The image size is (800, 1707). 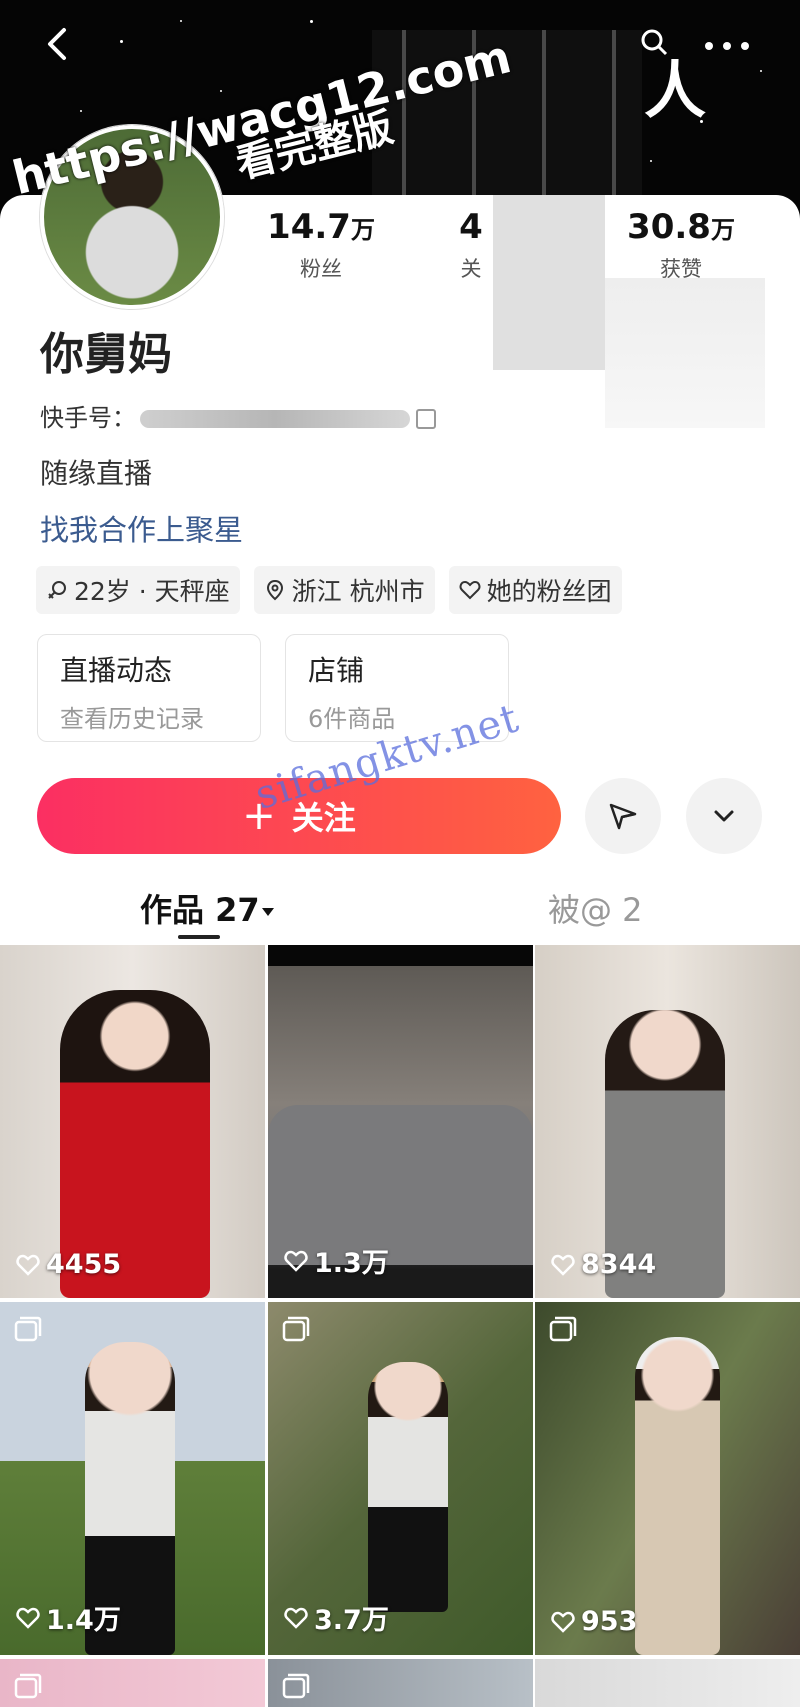 I want to click on tag-text: 浙江 杭州市, so click(x=358, y=591).